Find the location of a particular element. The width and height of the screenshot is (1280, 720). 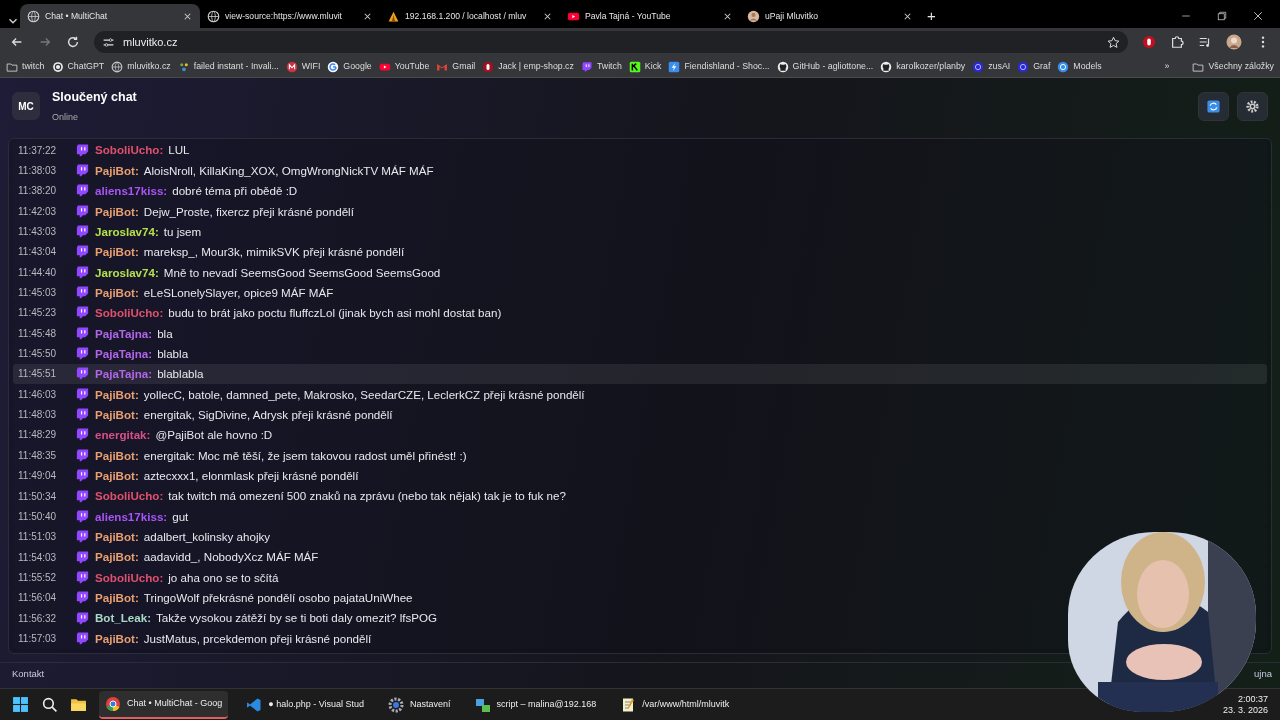

taskbar-app: Nastavení is located at coordinates (419, 704).